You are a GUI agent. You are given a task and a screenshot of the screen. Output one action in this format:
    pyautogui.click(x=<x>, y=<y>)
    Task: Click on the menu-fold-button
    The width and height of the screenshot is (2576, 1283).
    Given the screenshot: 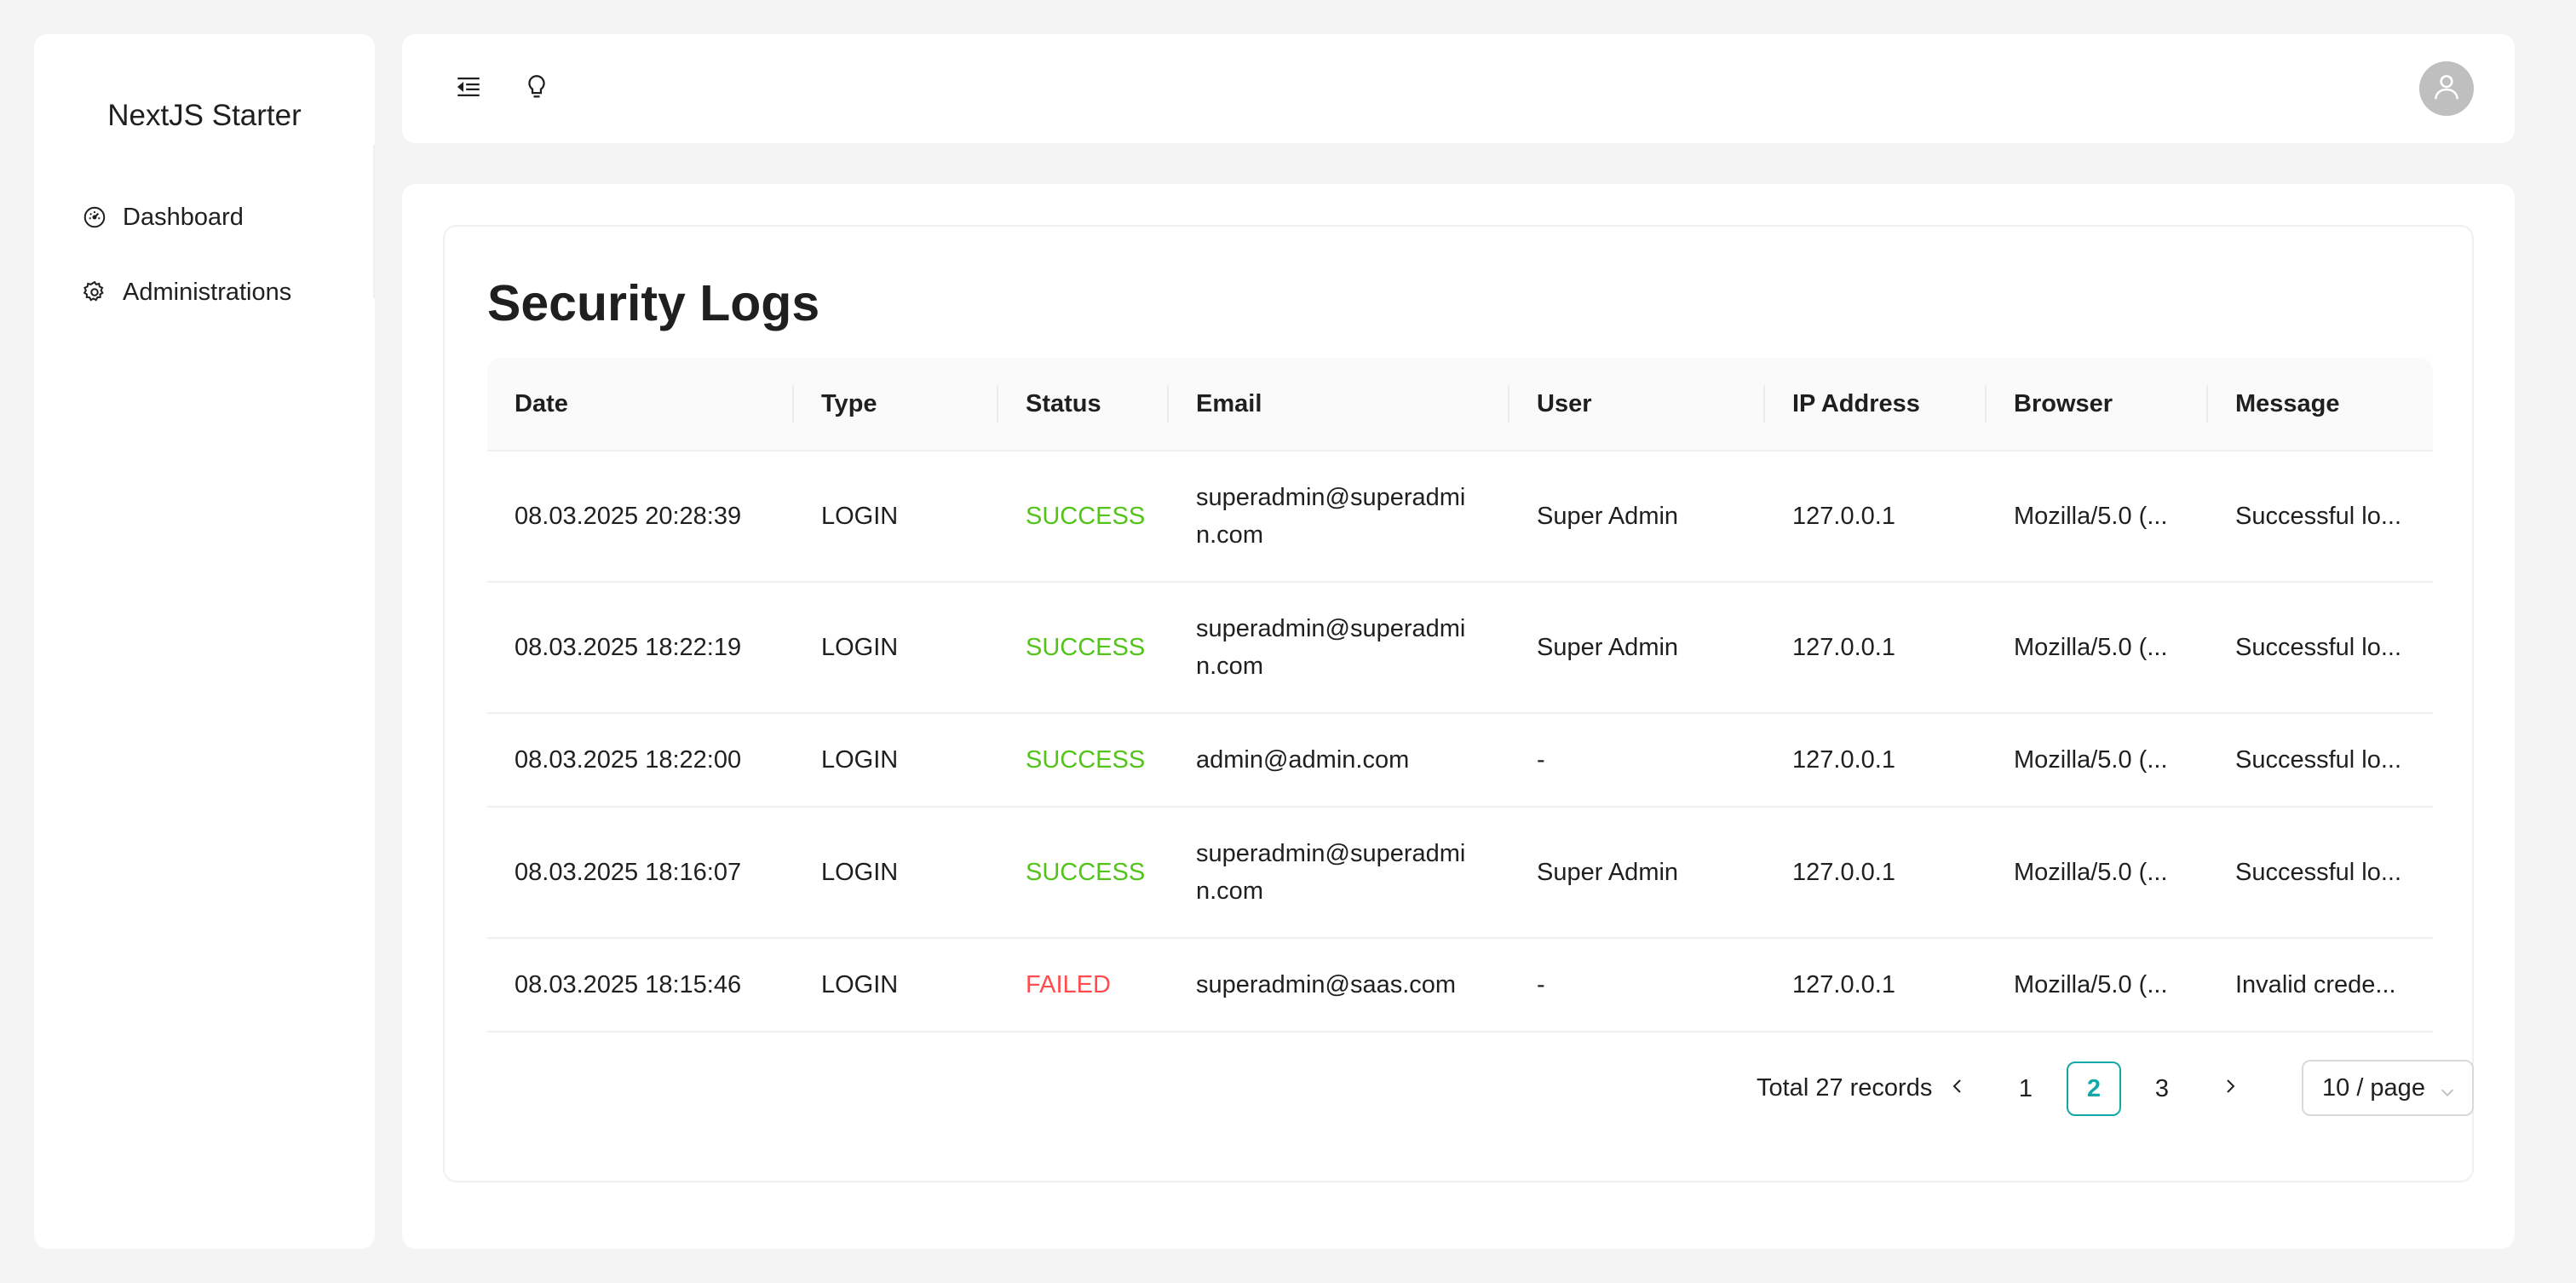 What is the action you would take?
    pyautogui.click(x=469, y=88)
    